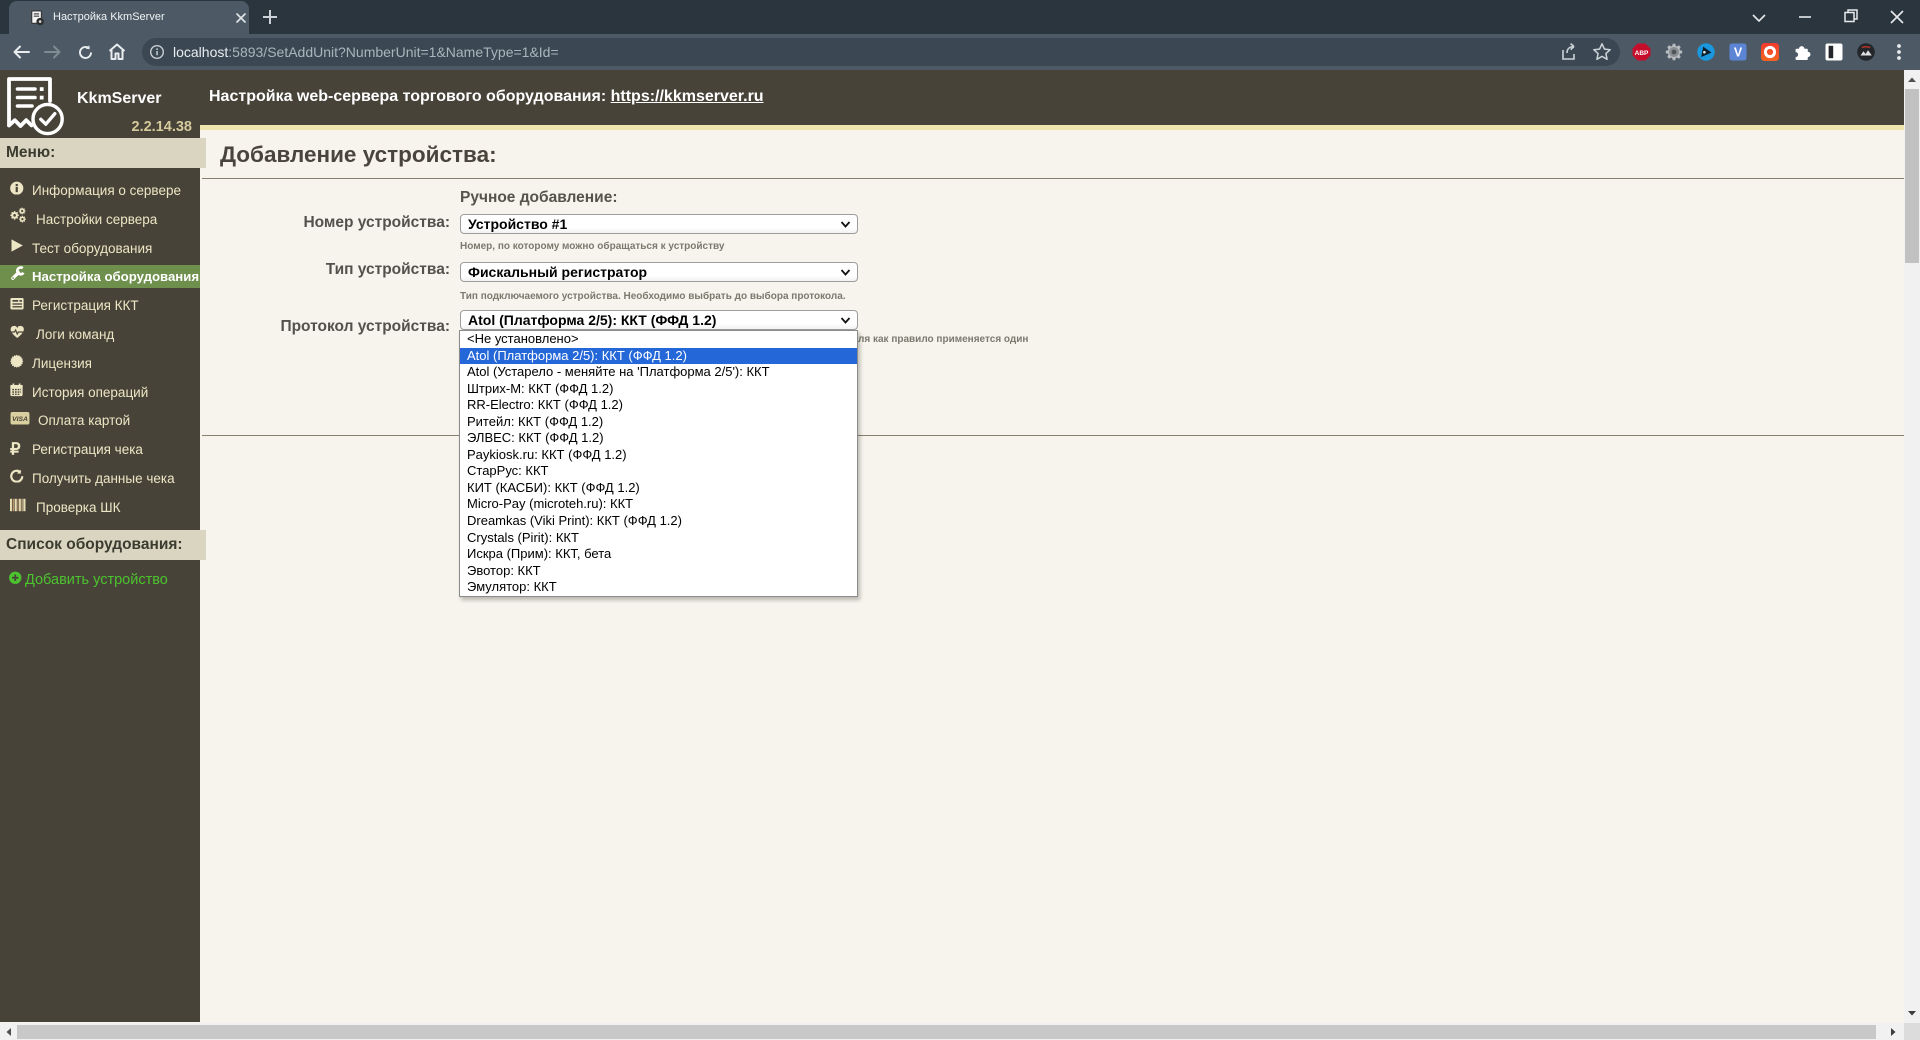 The image size is (1920, 1040). Describe the element at coordinates (20, 420) in the screenshot. I see `svg-text: VISA` at that location.